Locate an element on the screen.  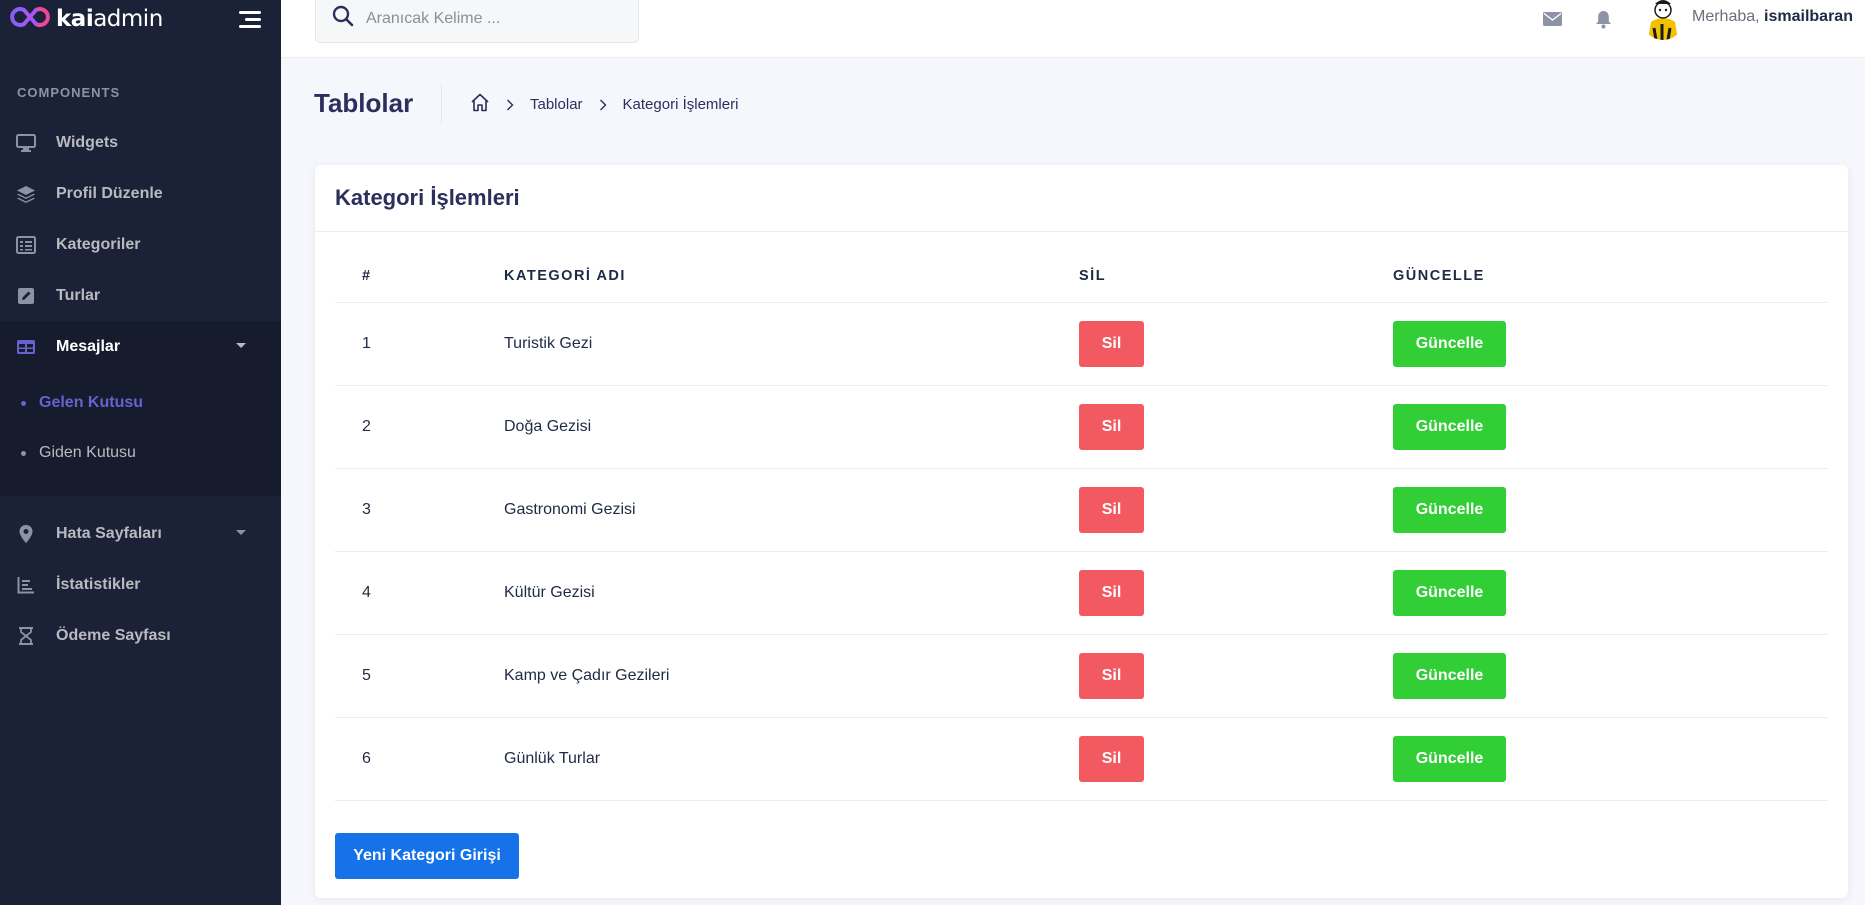
sidebar-item-kategoriler: Kategoriler is located at coordinates (140, 244).